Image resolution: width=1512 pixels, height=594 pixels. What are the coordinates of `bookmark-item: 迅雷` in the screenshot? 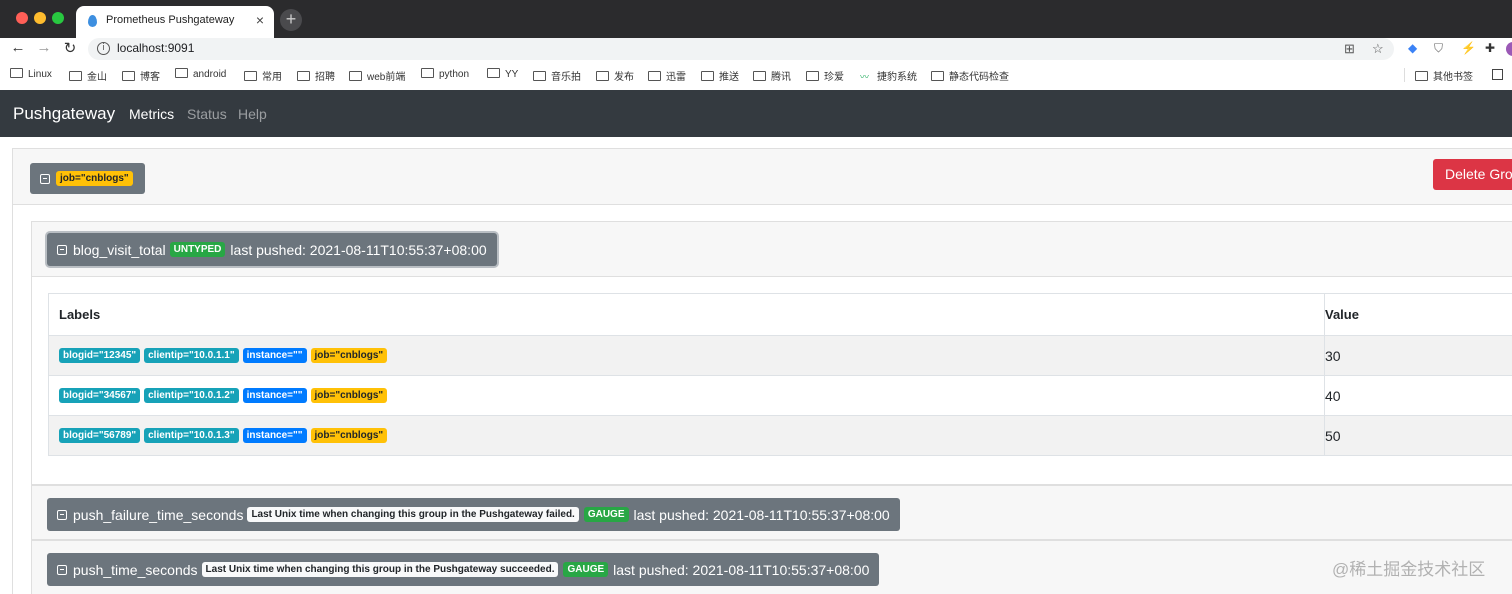 It's located at (667, 75).